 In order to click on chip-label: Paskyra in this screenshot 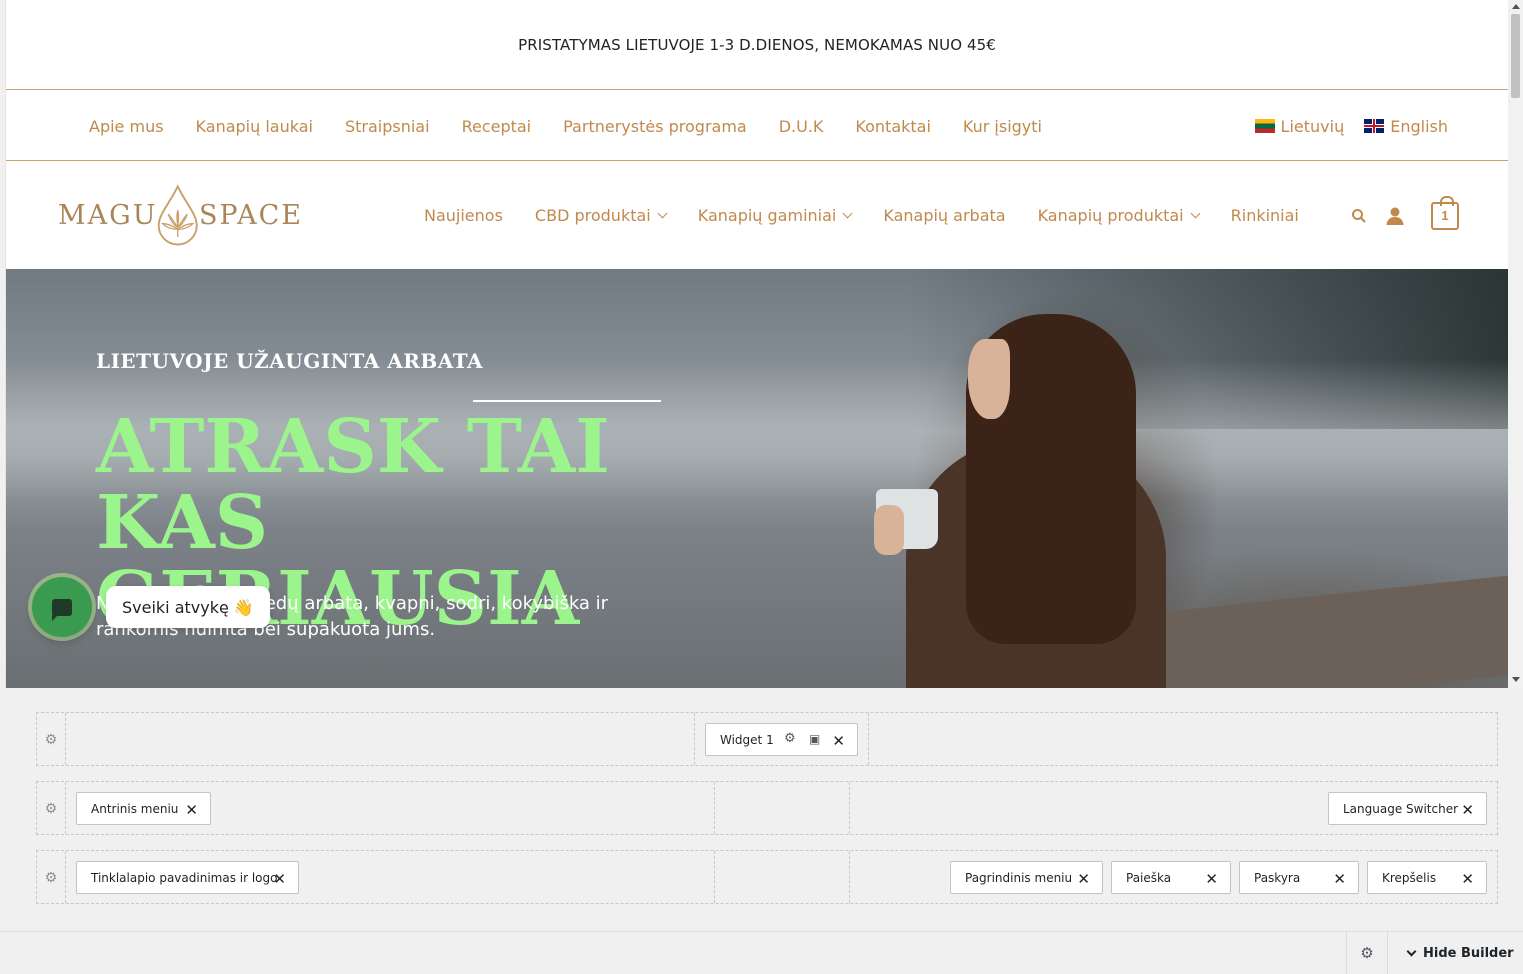, I will do `click(1277, 877)`.